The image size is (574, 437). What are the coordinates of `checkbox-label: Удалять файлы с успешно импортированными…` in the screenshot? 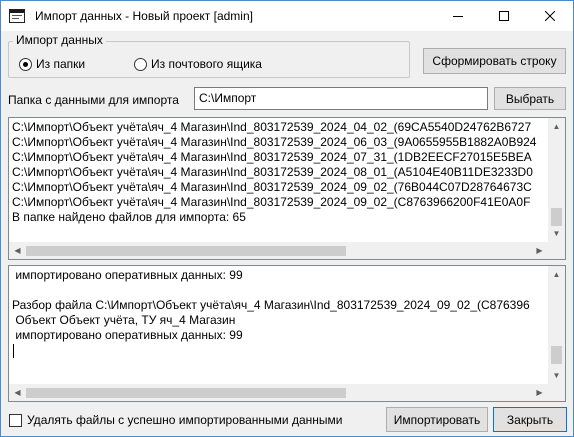 It's located at (185, 420).